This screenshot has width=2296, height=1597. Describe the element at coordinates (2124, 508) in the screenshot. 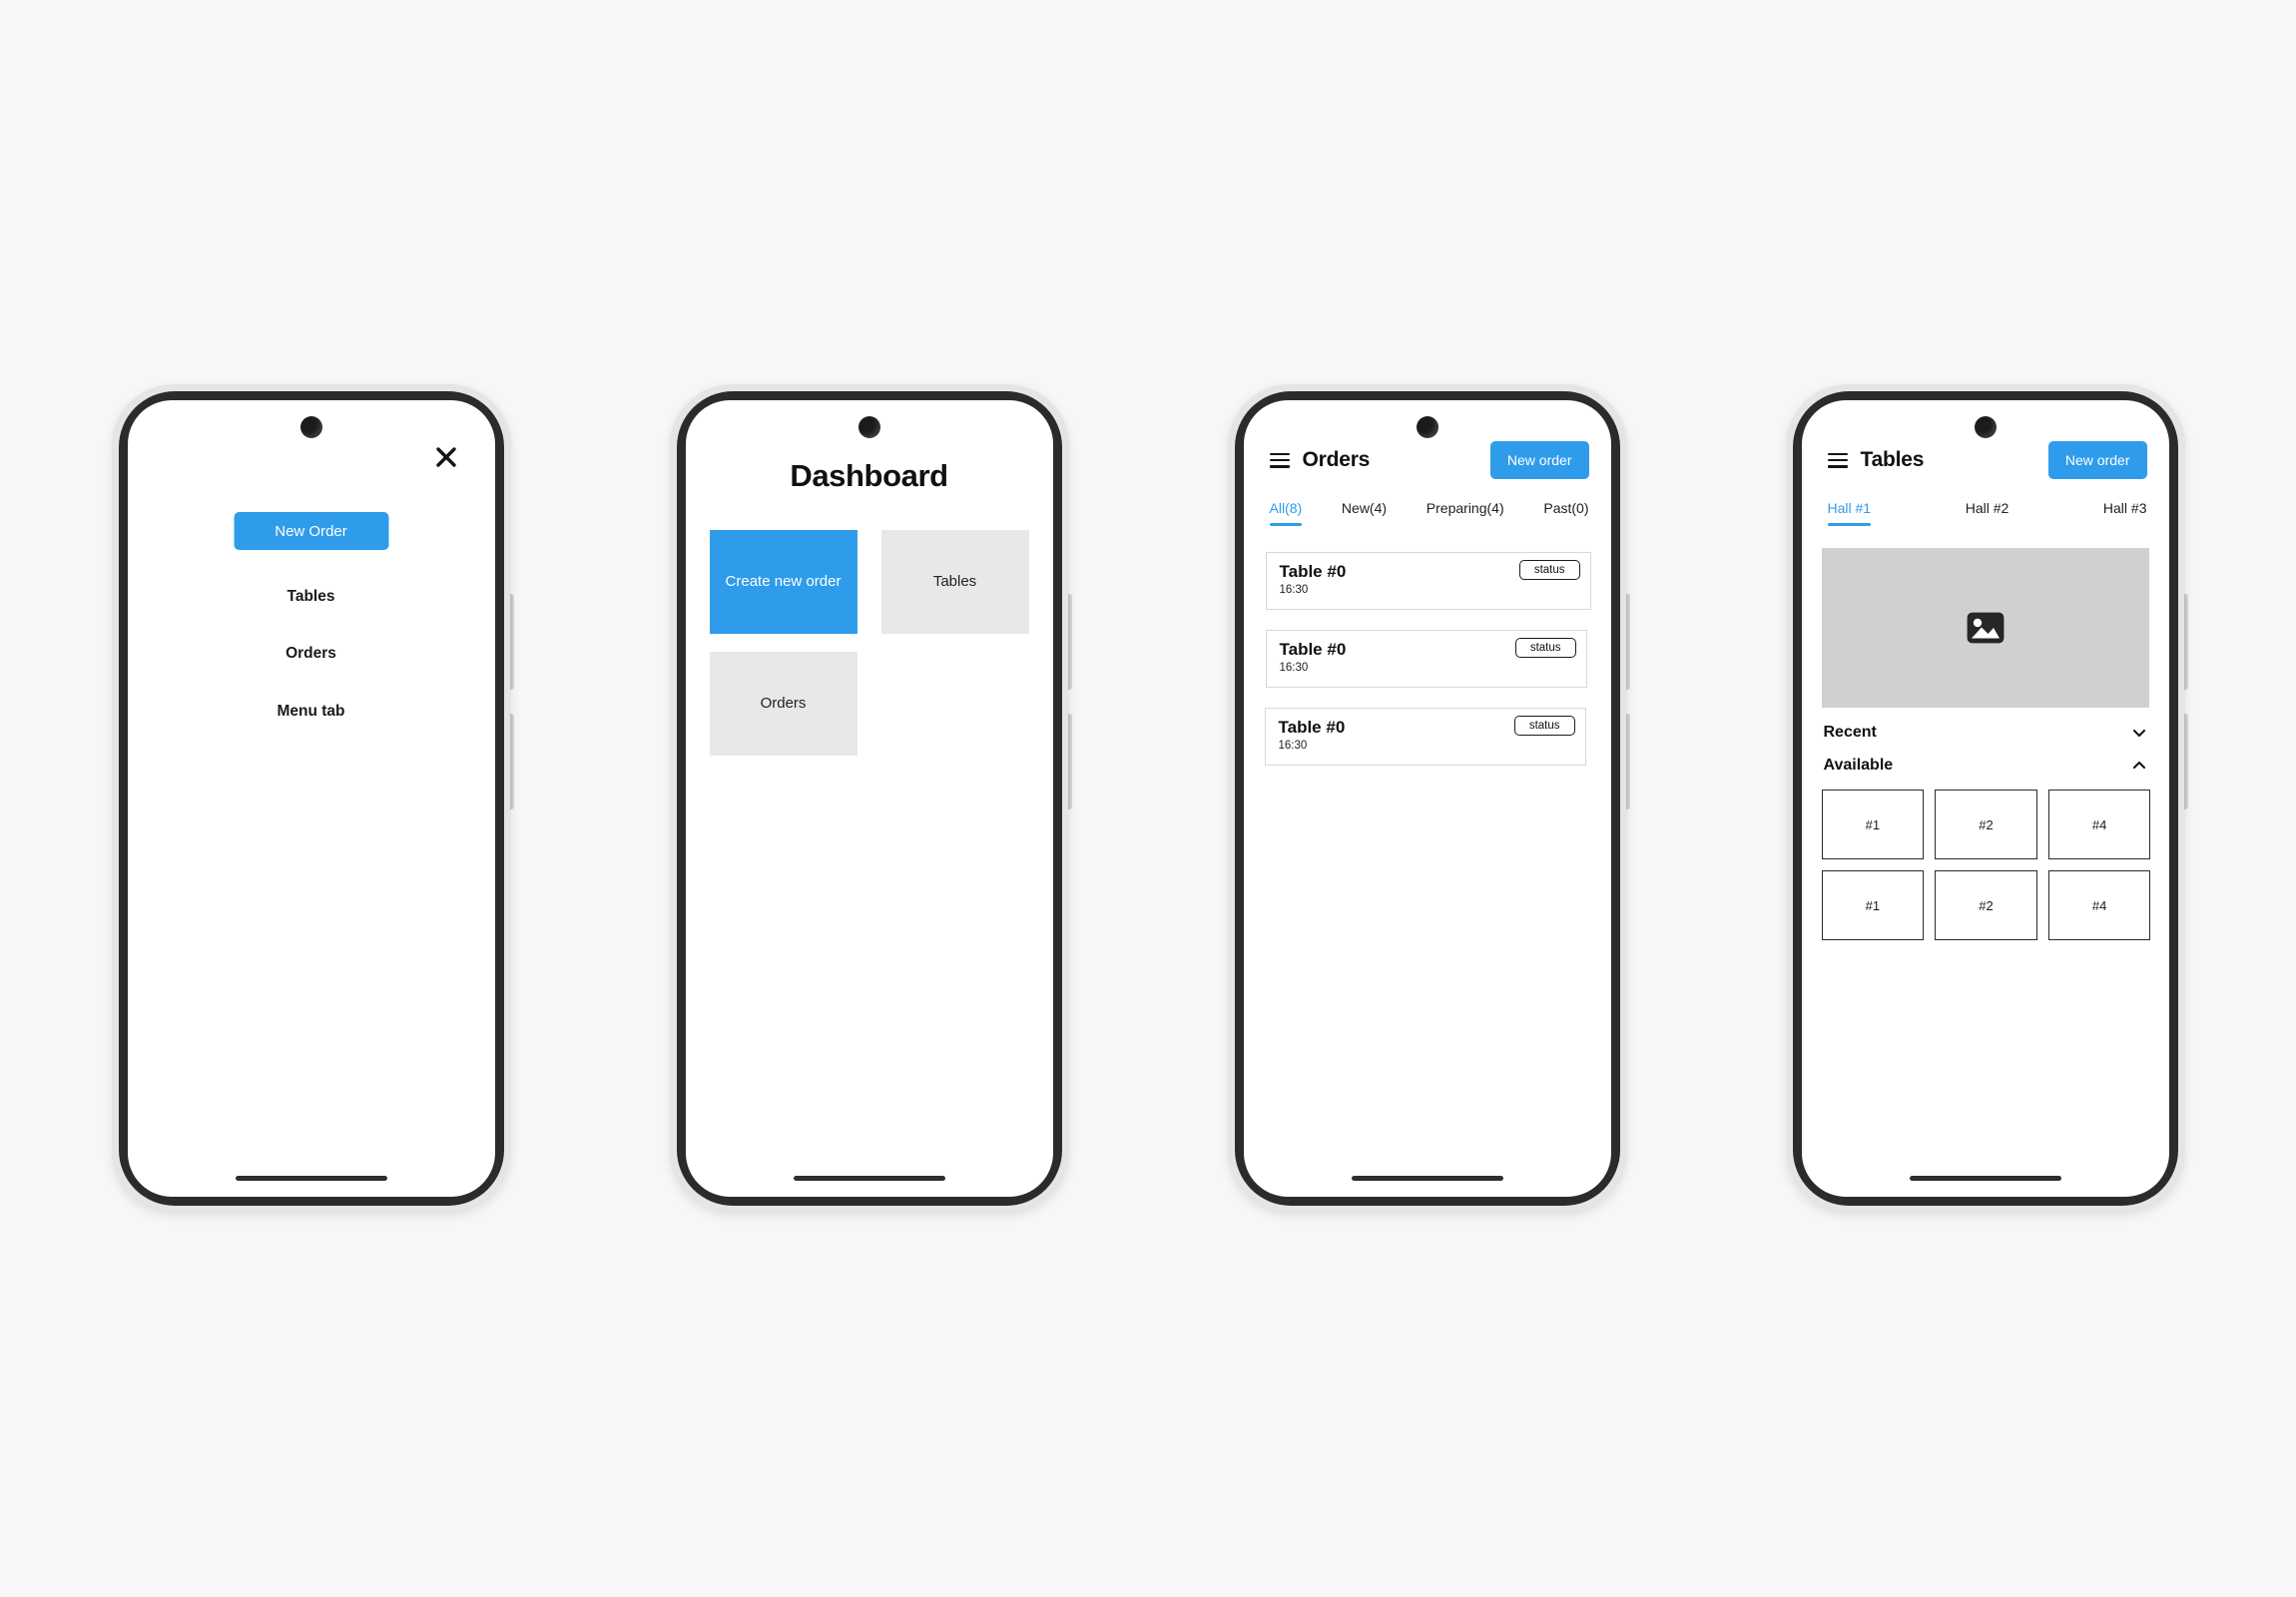

I see `tab-label: Hall #3` at that location.